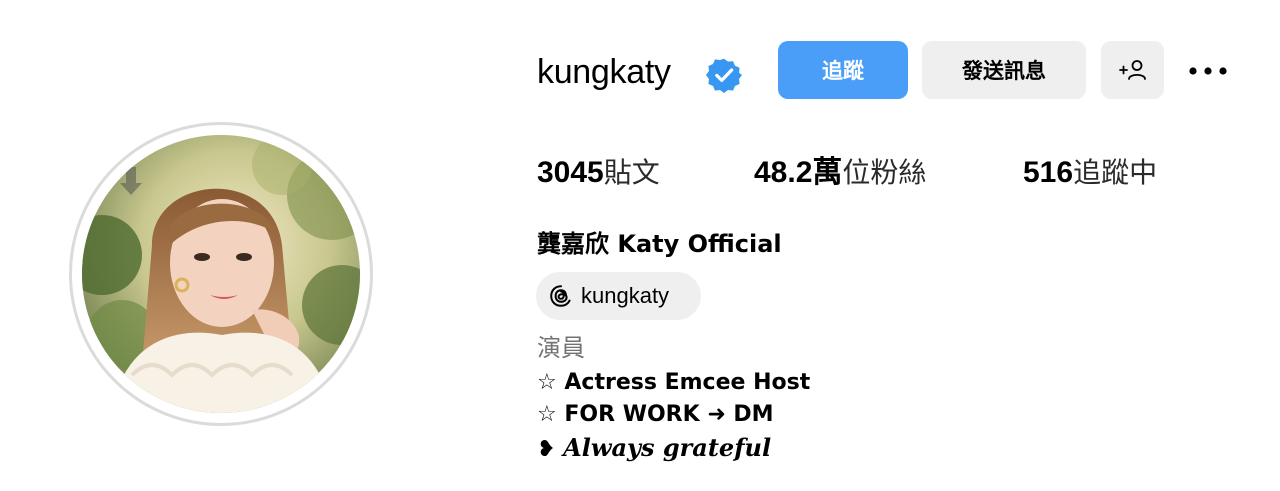 The width and height of the screenshot is (1280, 491). I want to click on more-options-icon, so click(1208, 71).